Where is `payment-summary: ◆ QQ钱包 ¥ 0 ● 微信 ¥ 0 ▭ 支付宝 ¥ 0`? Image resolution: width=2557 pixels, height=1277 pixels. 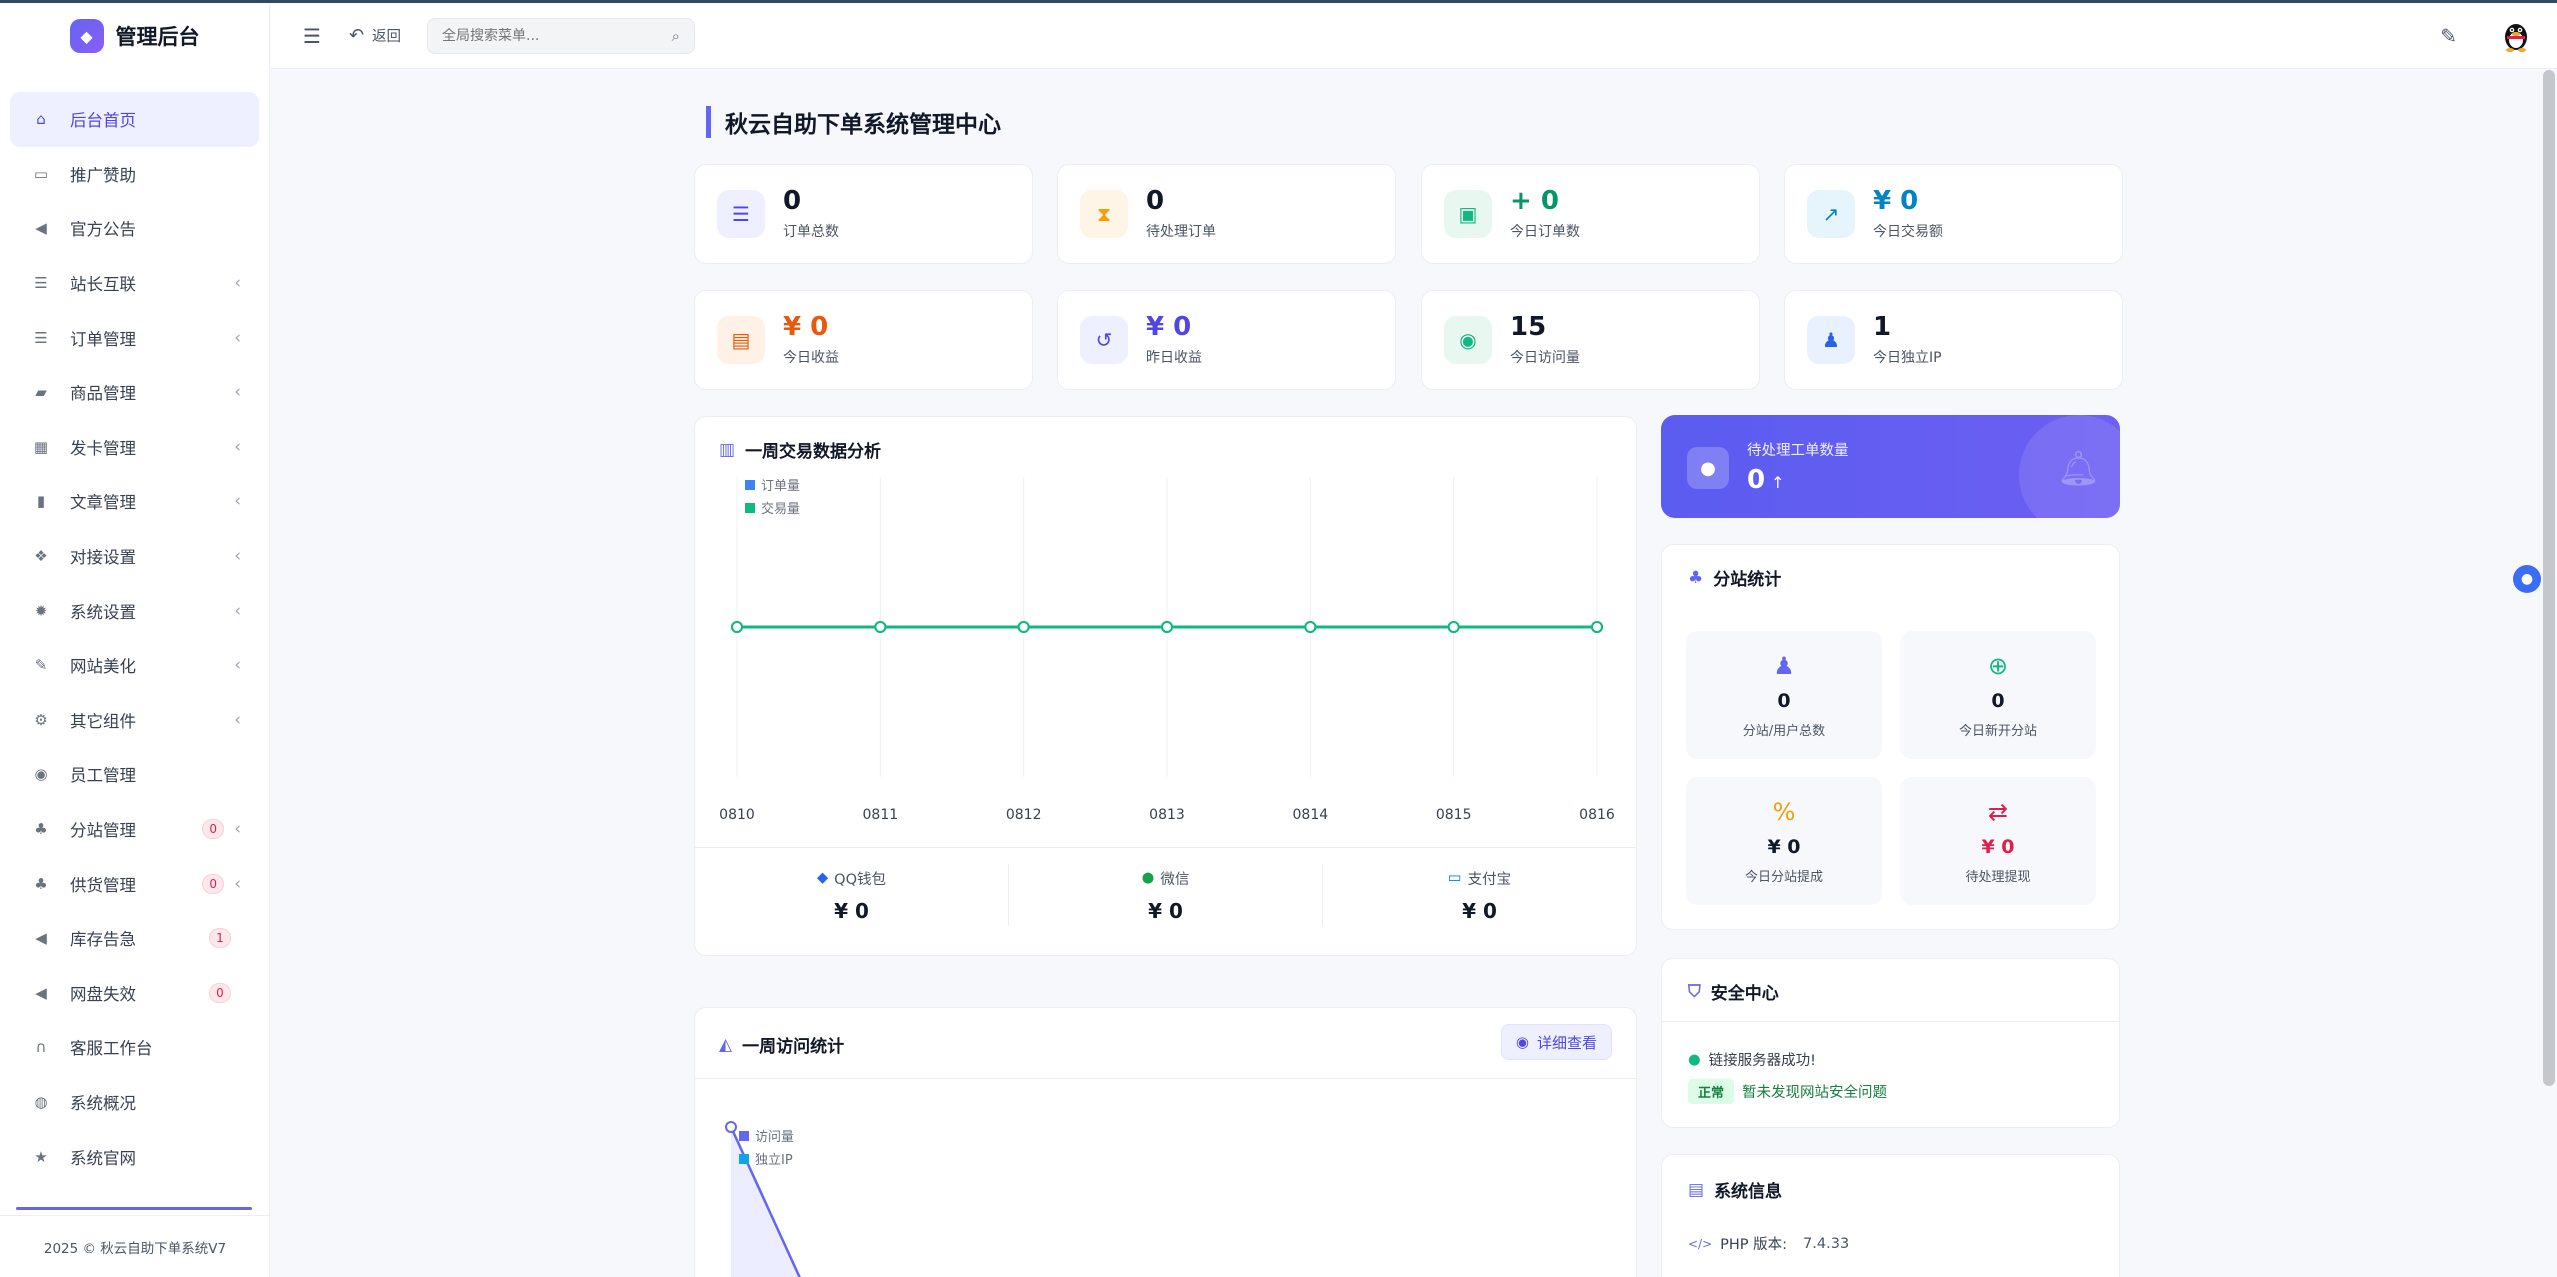
payment-summary: ◆ QQ钱包 ¥ 0 ● 微信 ¥ 0 ▭ 支付宝 ¥ 0 is located at coordinates (1165, 894).